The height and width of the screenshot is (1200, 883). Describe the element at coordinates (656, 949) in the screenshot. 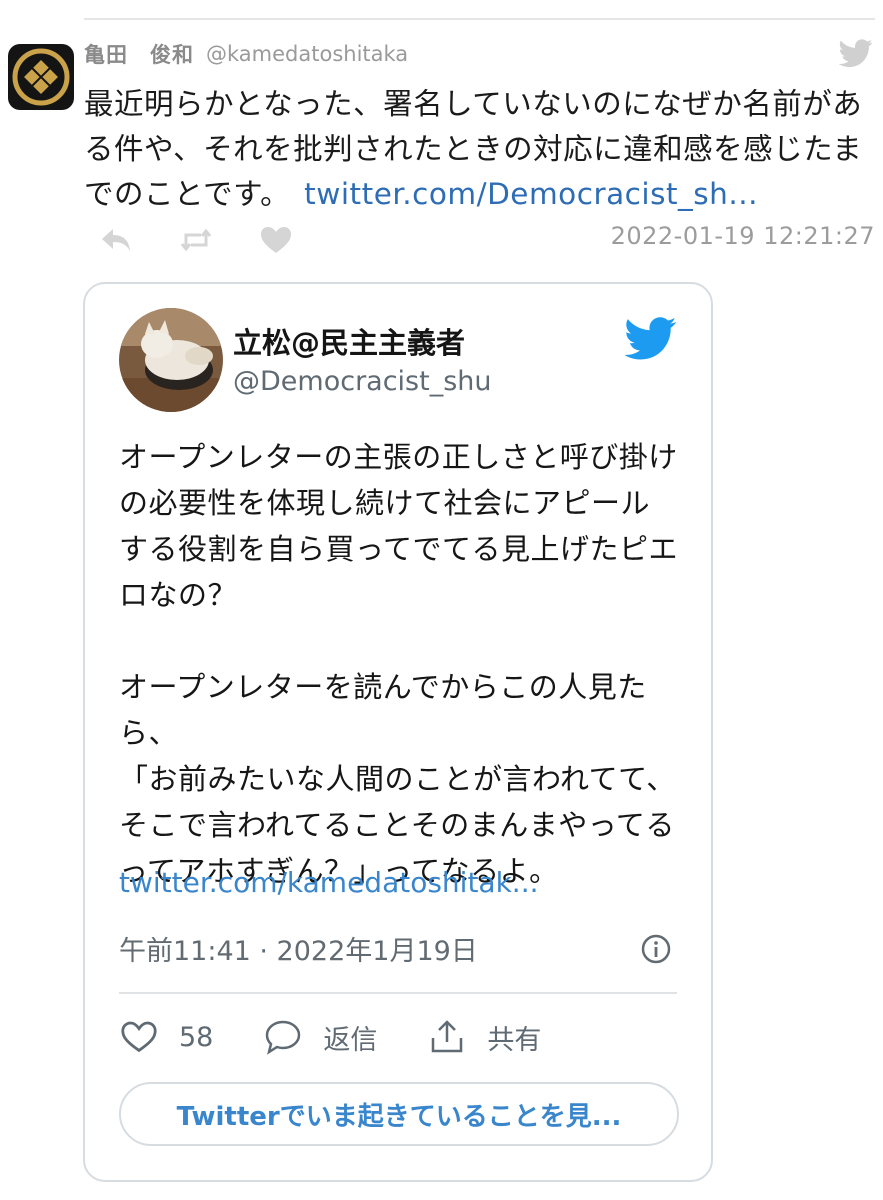

I see `info-icon` at that location.